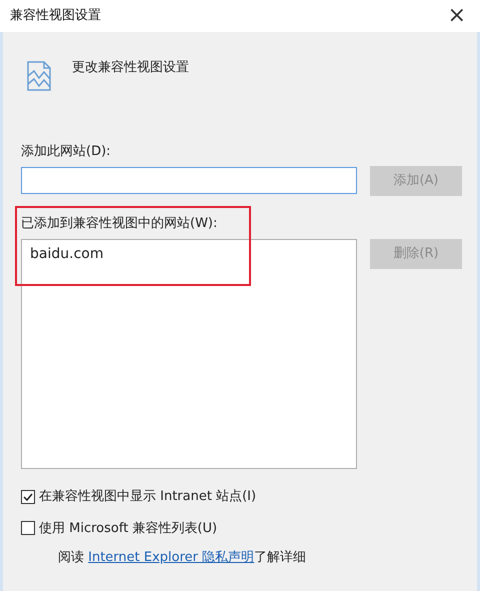 The width and height of the screenshot is (480, 591). I want to click on checkbox-label: 使用 Microsoft 兼容性列表(U), so click(128, 529).